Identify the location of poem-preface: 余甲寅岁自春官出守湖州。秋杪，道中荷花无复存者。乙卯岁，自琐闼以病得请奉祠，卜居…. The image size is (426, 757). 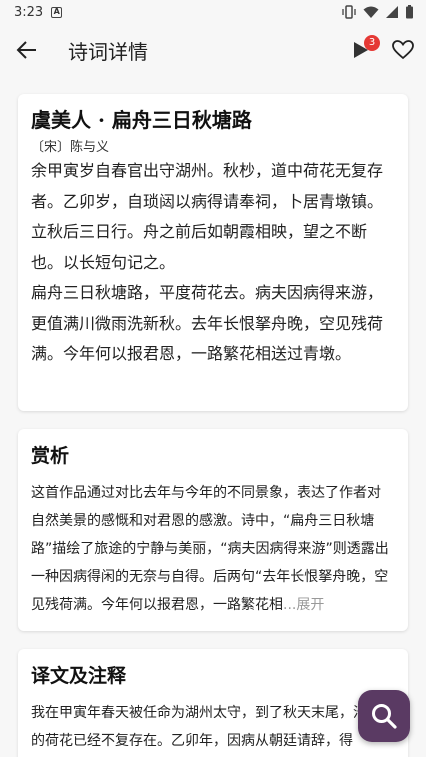
(207, 216).